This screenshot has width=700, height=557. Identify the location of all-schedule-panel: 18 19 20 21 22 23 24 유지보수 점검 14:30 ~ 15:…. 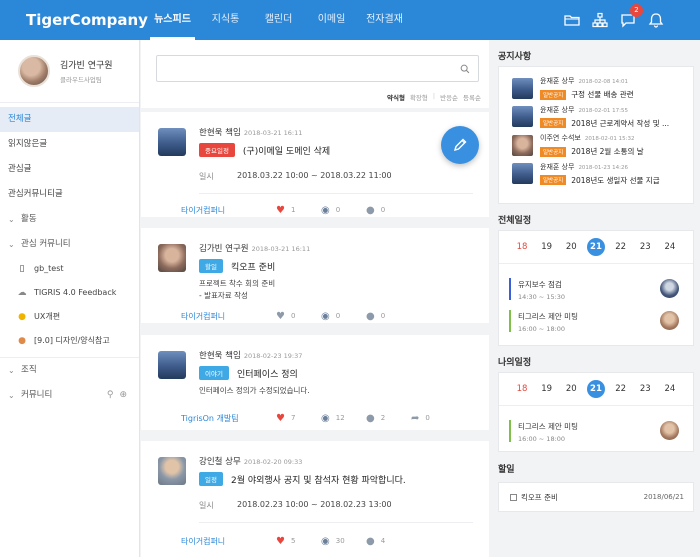
(596, 288).